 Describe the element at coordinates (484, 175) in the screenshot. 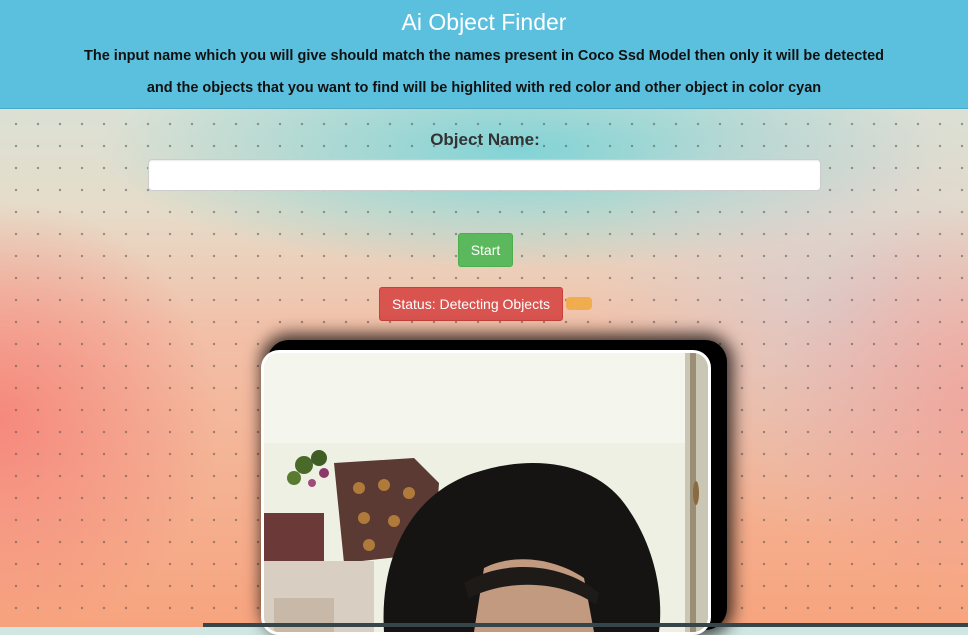

I see `object-name-input` at that location.